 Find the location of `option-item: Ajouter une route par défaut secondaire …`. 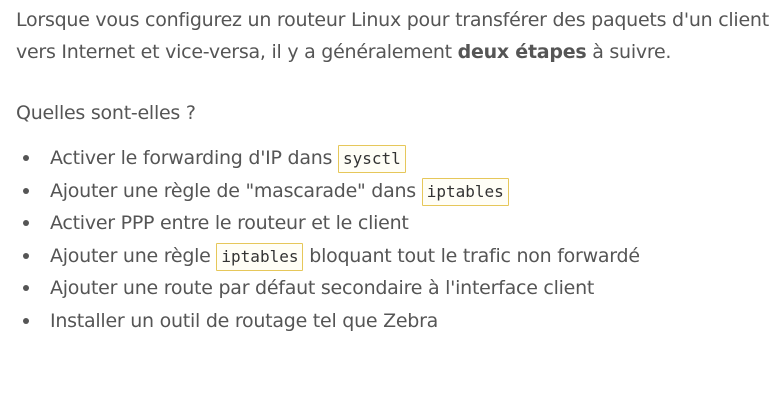

option-item: Ajouter une route par défaut secondaire … is located at coordinates (398, 288).